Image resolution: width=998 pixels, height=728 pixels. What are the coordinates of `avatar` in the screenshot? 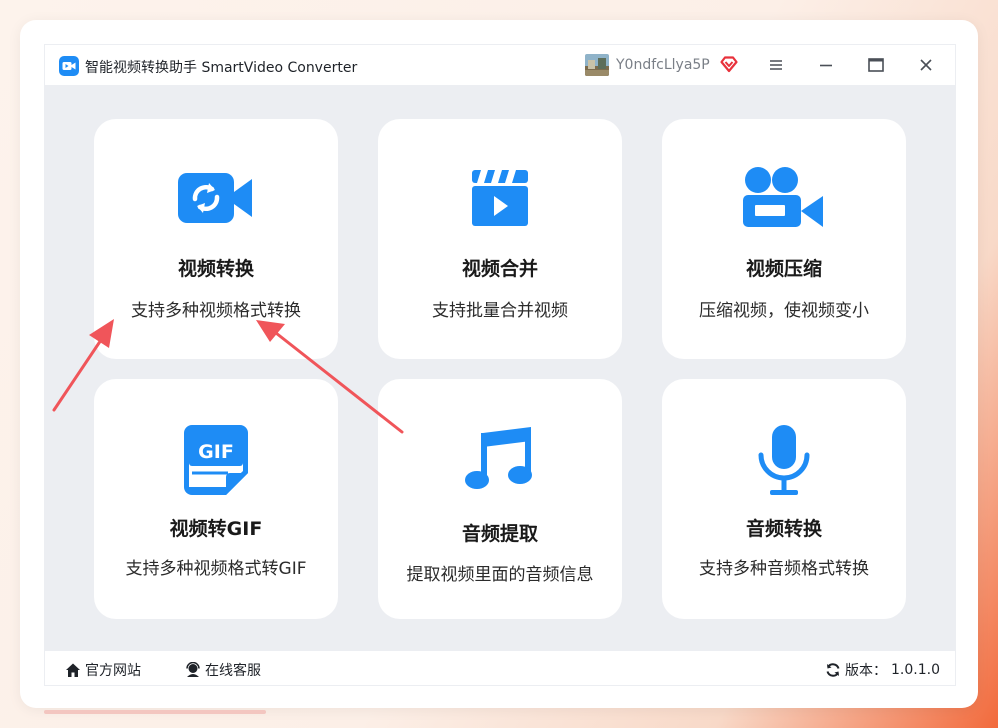 It's located at (597, 65).